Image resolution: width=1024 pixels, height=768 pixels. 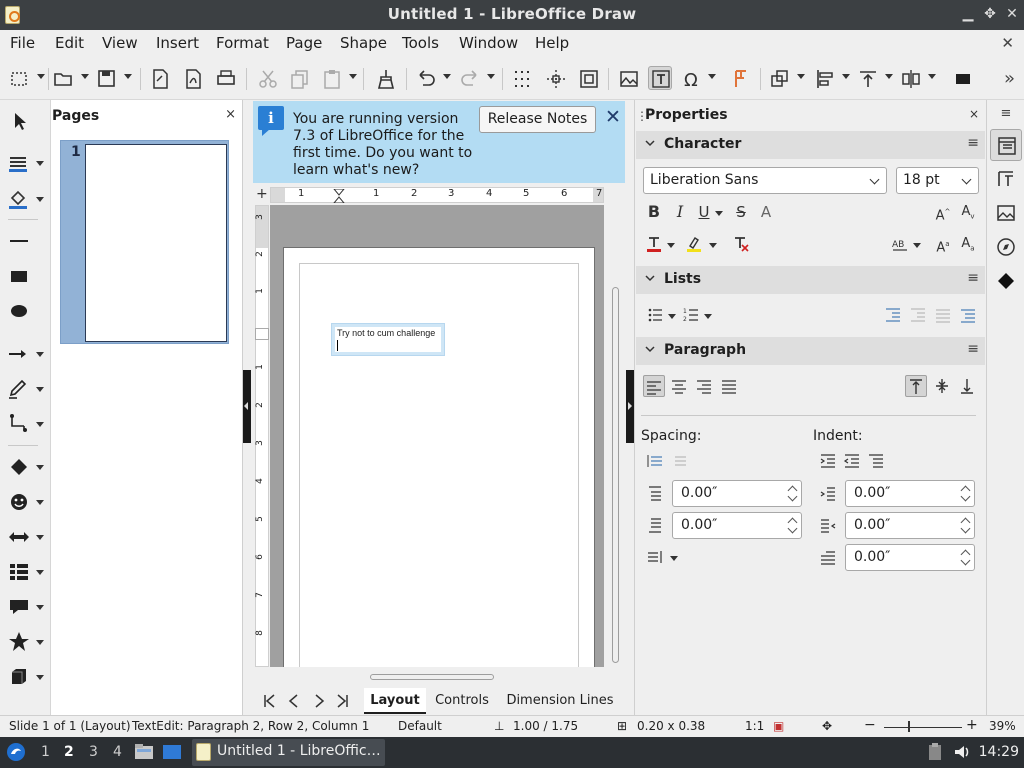 What do you see at coordinates (19, 677) in the screenshot?
I see `3d-objects-icon` at bounding box center [19, 677].